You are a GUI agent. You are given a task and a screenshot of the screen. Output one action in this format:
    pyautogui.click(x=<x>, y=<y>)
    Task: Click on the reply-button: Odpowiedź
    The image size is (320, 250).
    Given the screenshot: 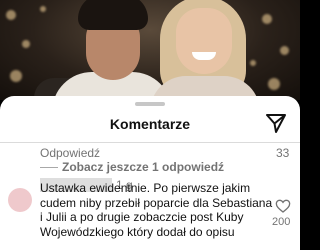 What is the action you would take?
    pyautogui.click(x=70, y=153)
    